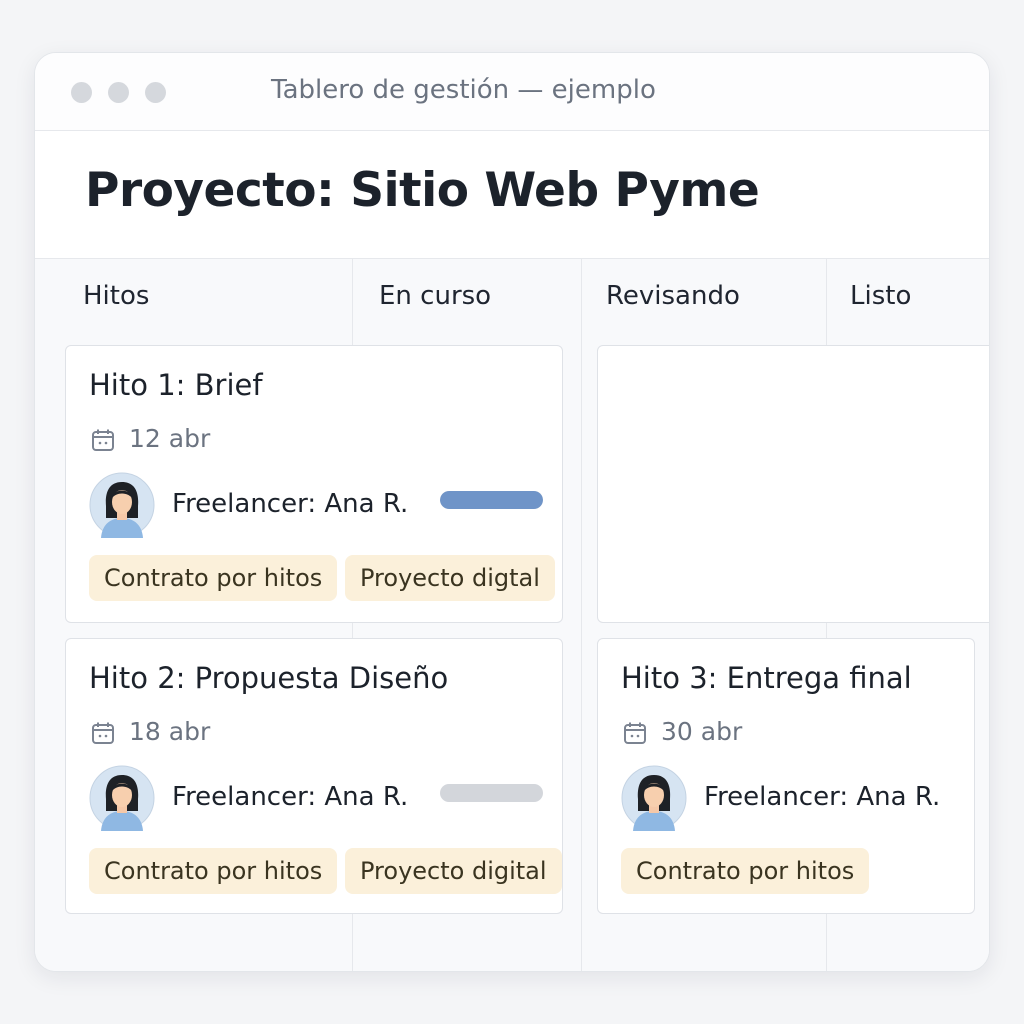  Describe the element at coordinates (880, 296) in the screenshot. I see `column-header-listo: Listo` at that location.